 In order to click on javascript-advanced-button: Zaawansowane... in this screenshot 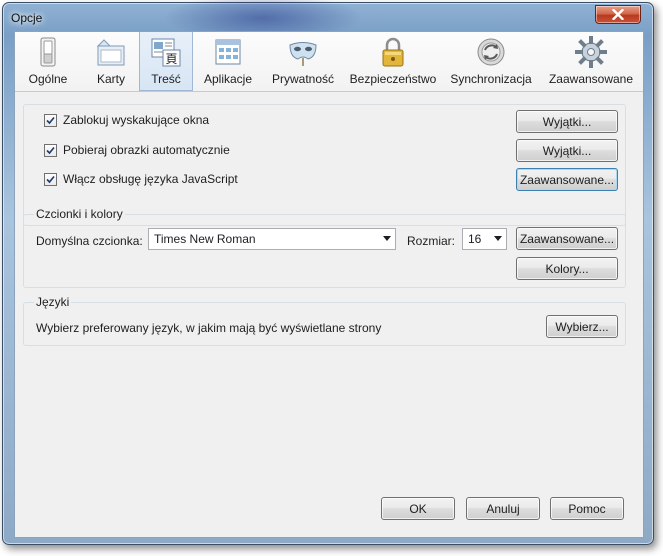, I will do `click(567, 179)`.